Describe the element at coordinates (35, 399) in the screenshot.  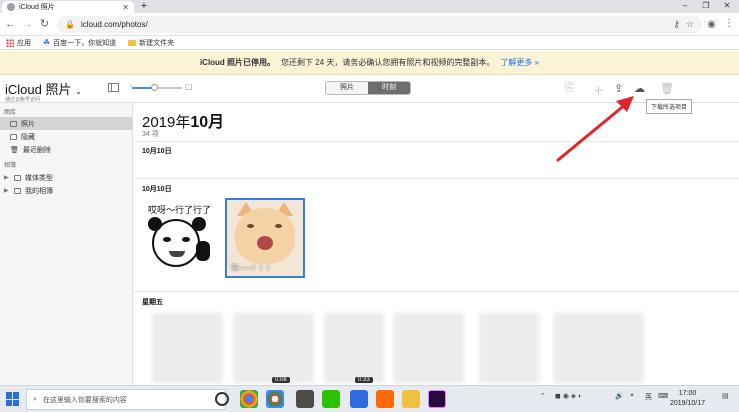
I see `search-icon: ⌕` at that location.